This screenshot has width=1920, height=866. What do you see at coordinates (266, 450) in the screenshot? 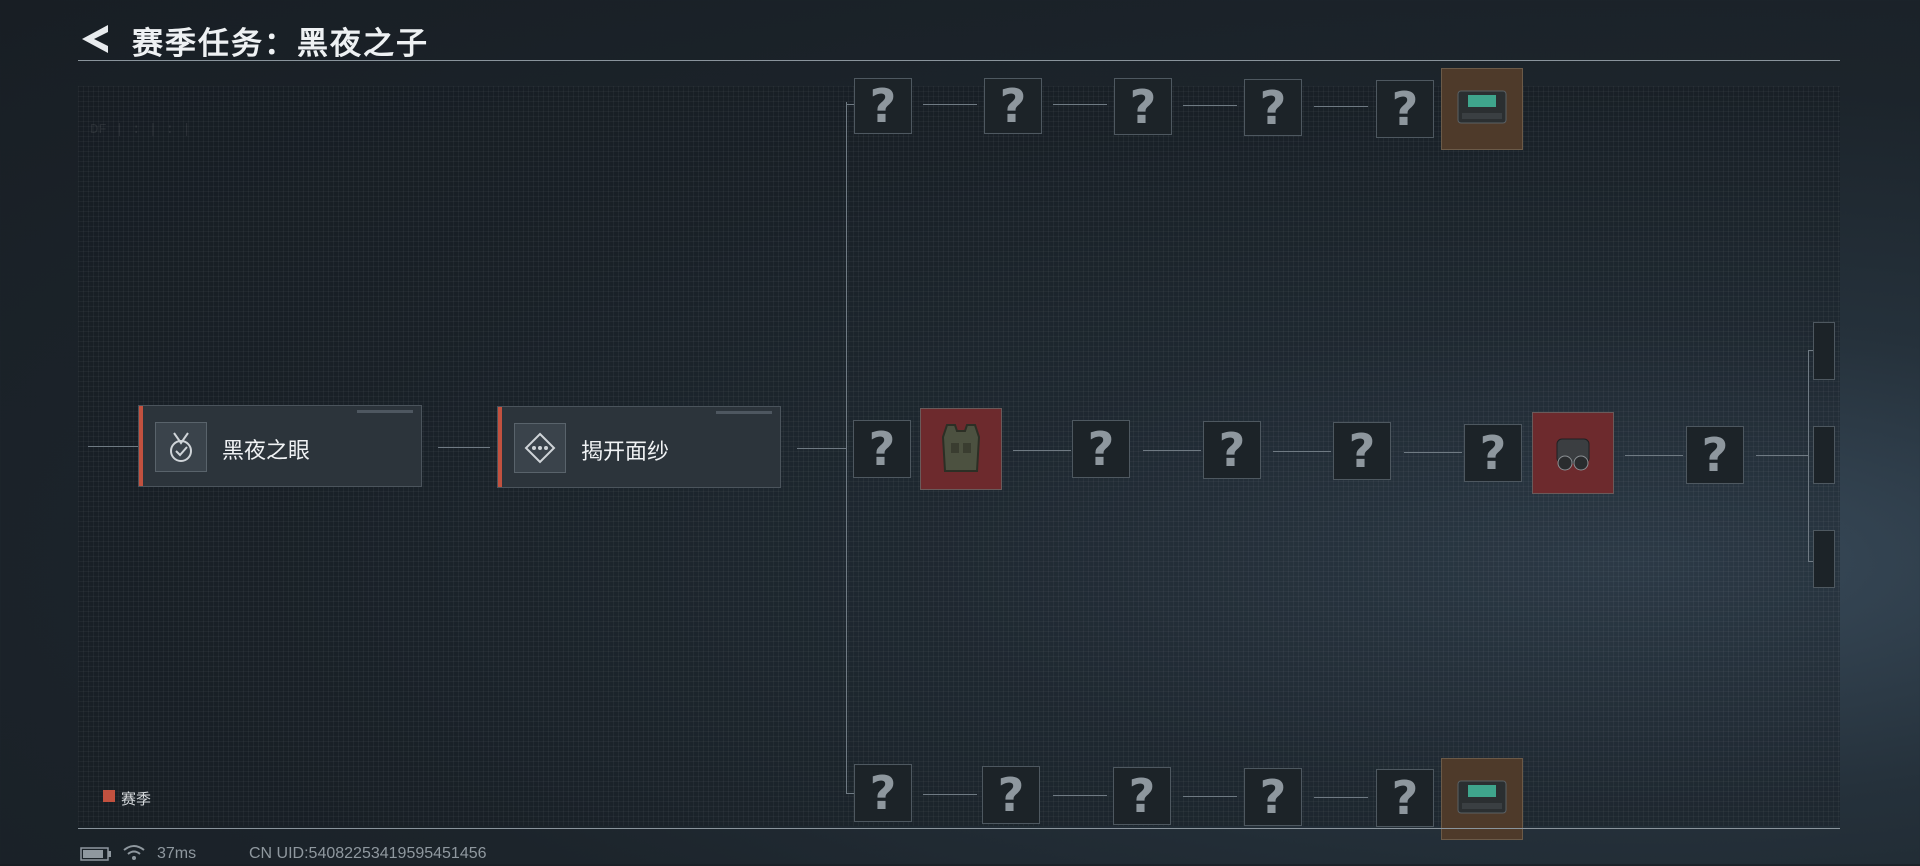
I see `mission-label: 黑夜之眼` at bounding box center [266, 450].